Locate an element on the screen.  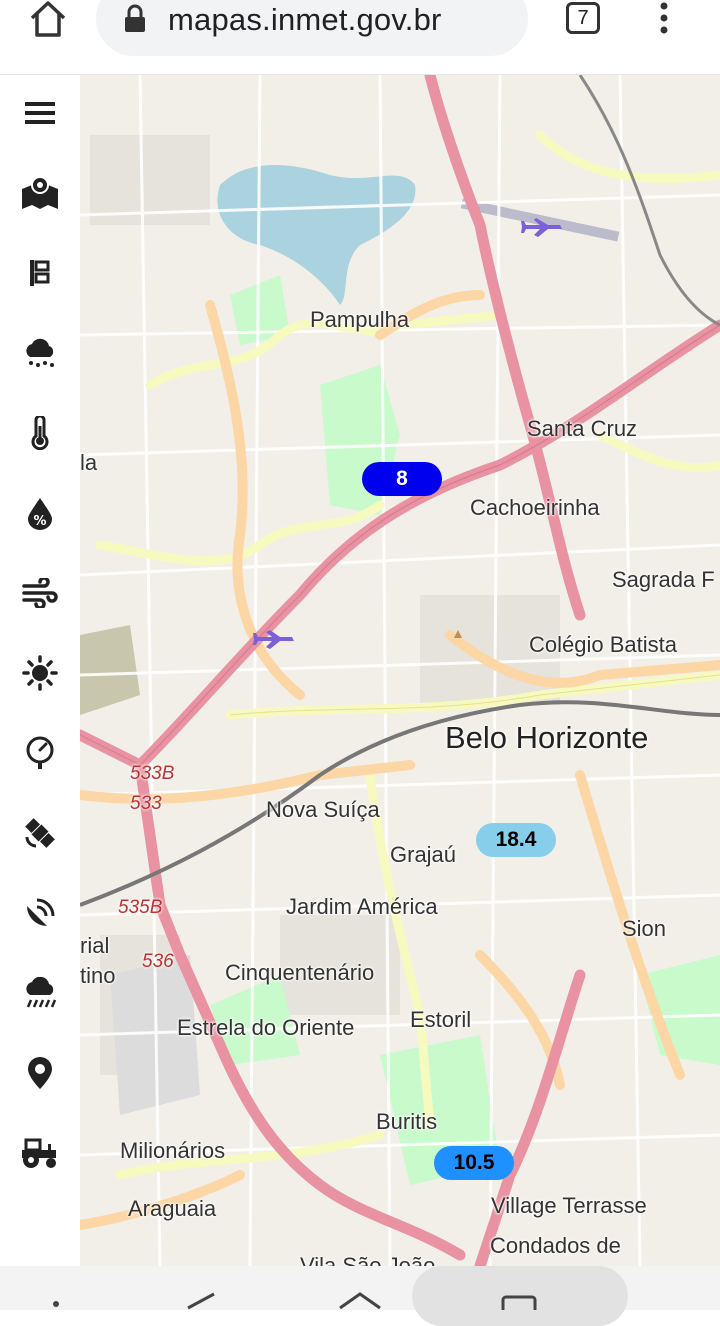
station-icon is located at coordinates (40, 273).